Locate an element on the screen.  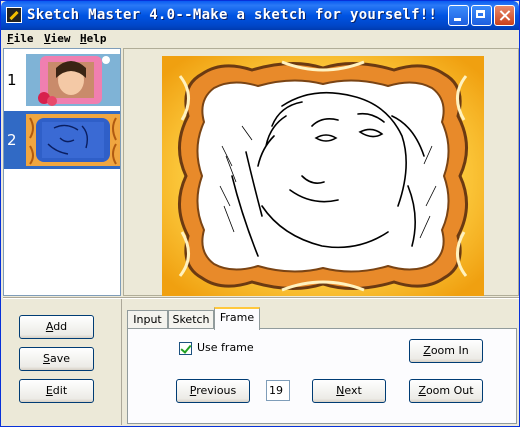
photo-thumbnail-image is located at coordinates (73, 80).